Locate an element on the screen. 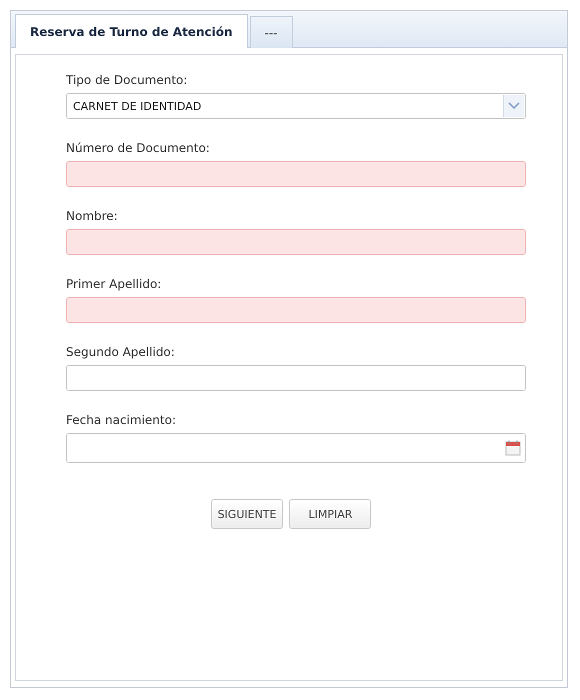 The image size is (580, 700). form-button: LIMPIAR is located at coordinates (330, 514).